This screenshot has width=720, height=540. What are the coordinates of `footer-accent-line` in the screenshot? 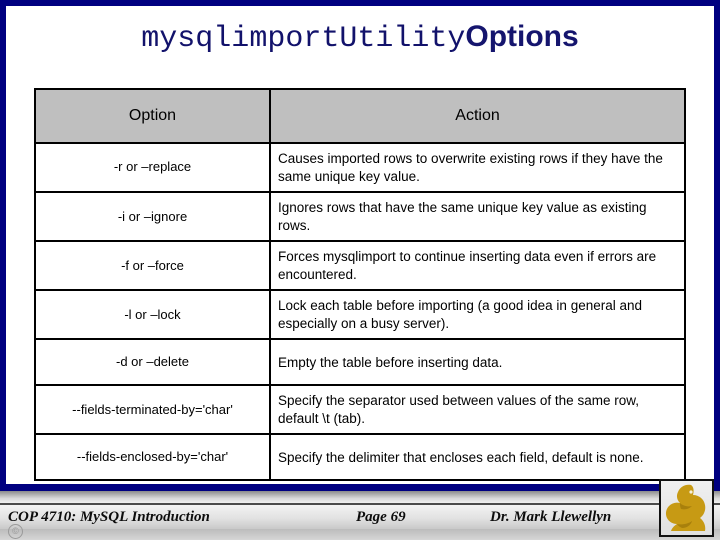 It's located at (360, 487).